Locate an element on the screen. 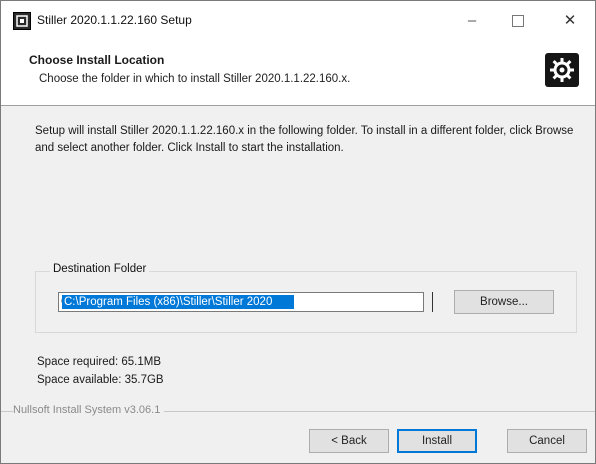 This screenshot has height=464, width=596. installer-app-icon is located at coordinates (22, 21).